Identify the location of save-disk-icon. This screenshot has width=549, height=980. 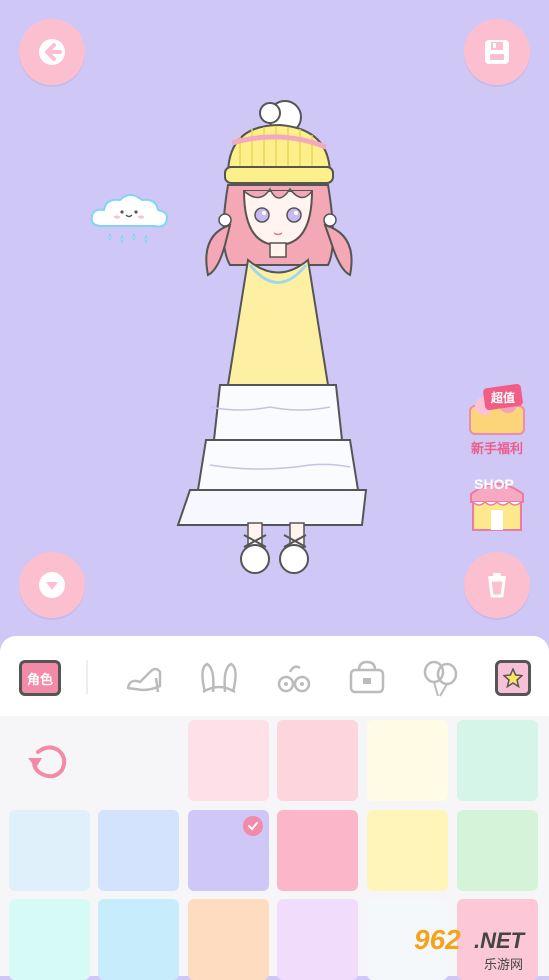
(497, 52).